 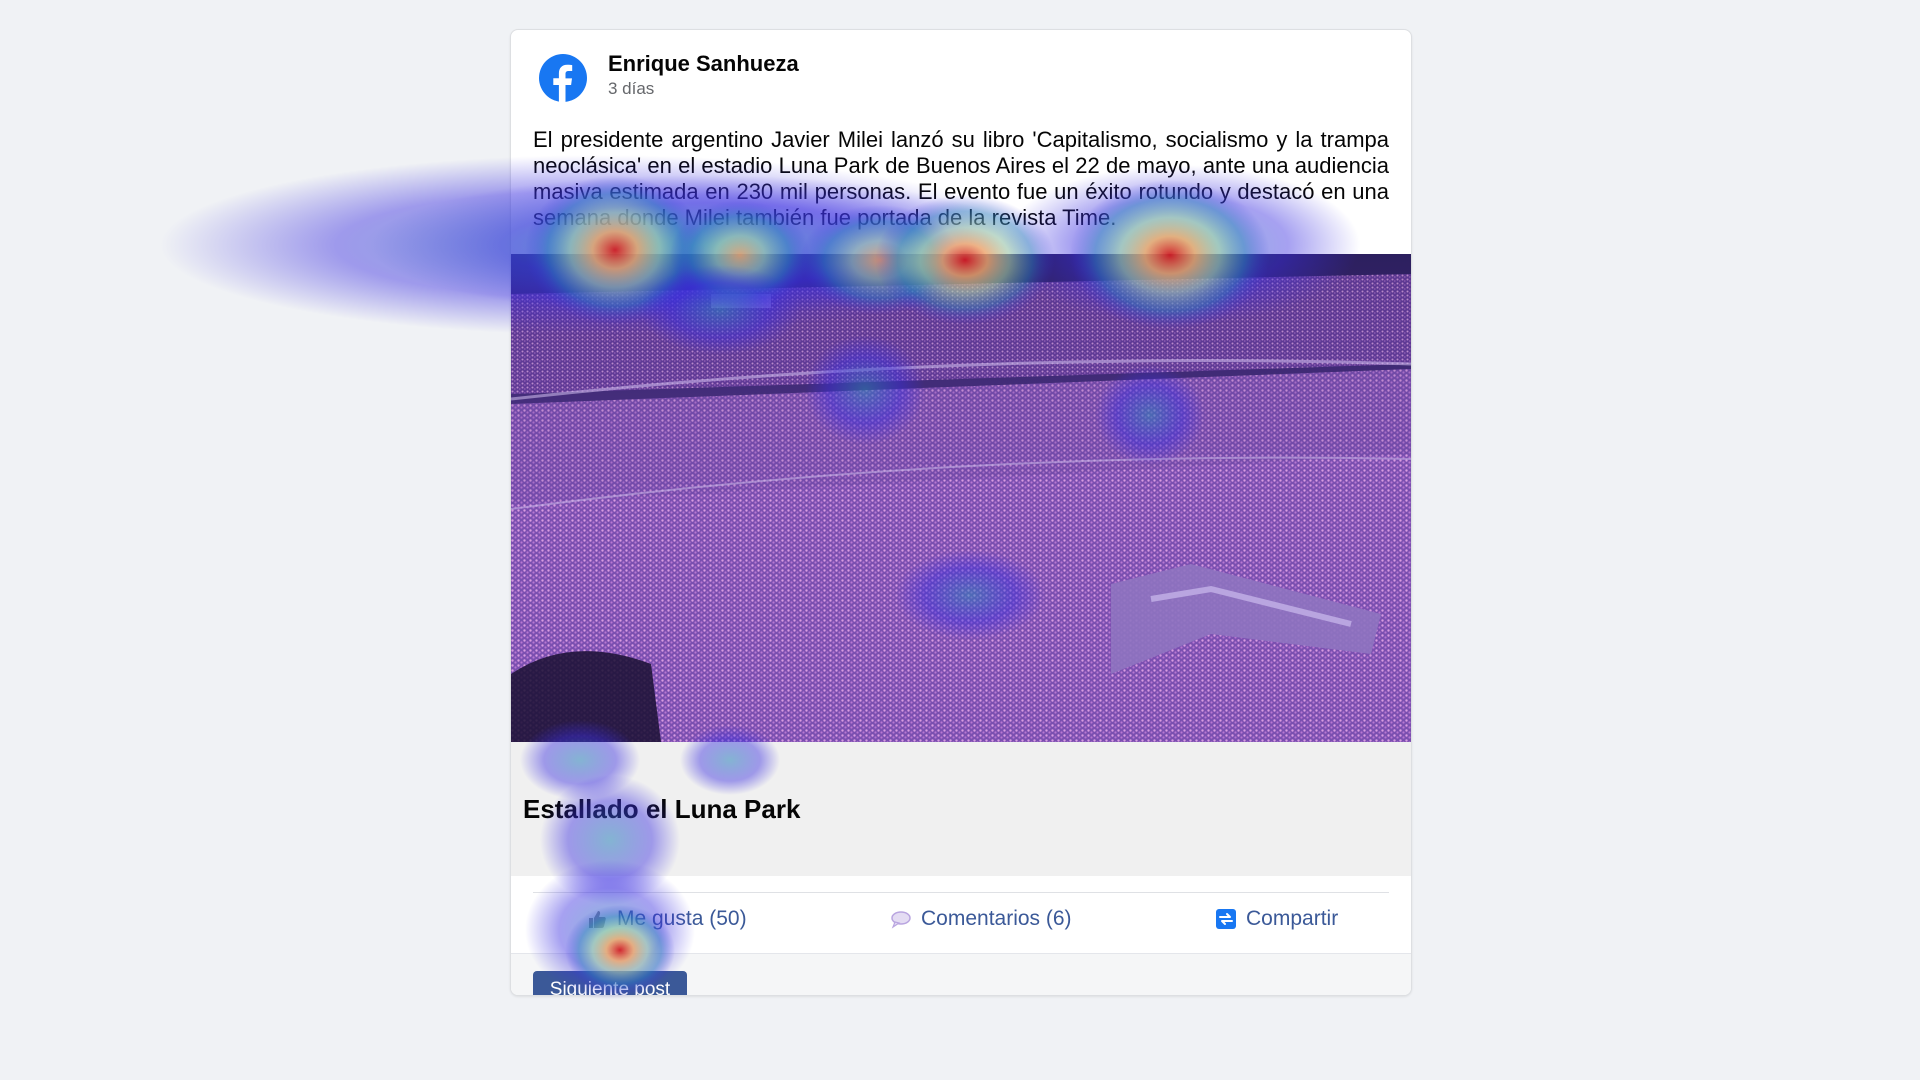 I want to click on post-header: Enrique Sanhueza 3 días, so click(x=961, y=80).